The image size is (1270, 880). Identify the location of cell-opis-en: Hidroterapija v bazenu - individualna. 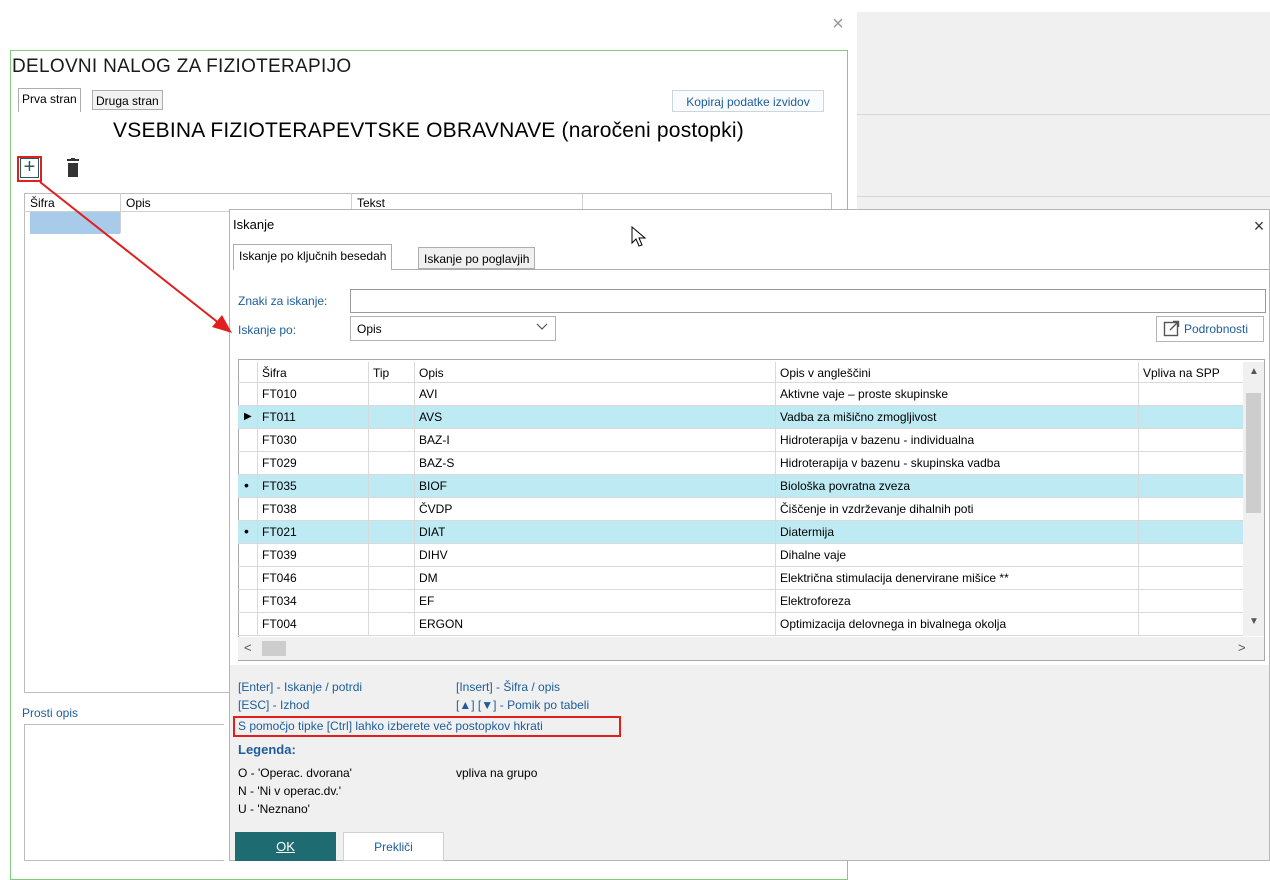
(877, 440).